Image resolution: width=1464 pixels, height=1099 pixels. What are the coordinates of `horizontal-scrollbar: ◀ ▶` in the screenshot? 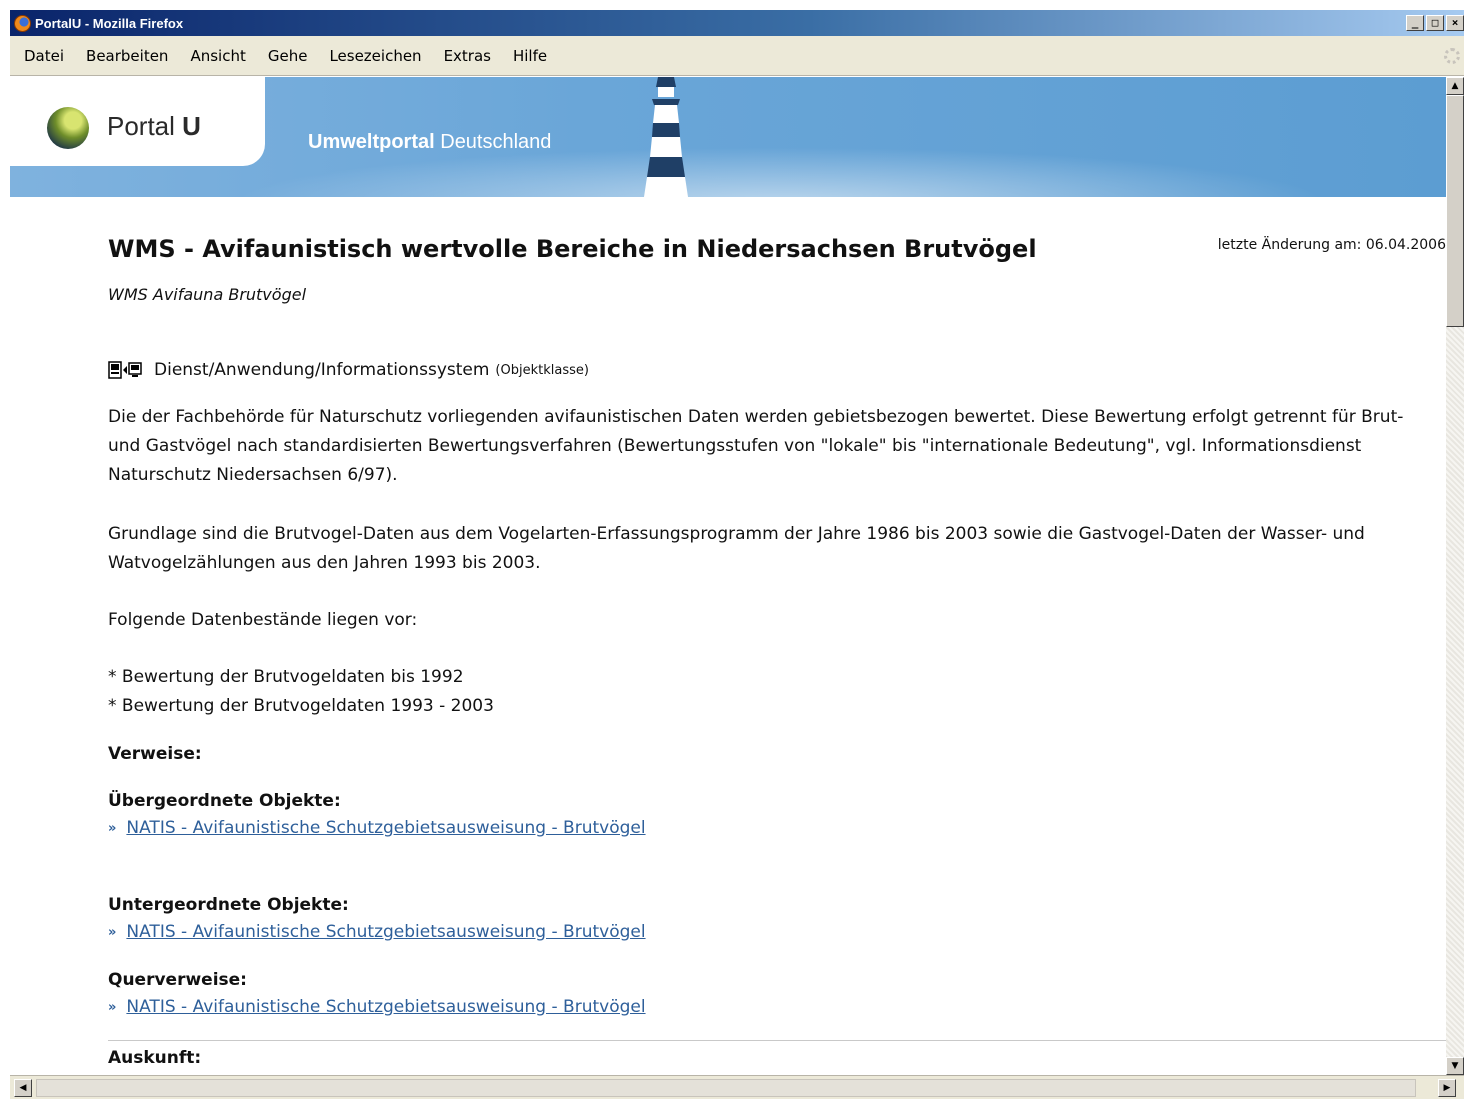 It's located at (737, 1087).